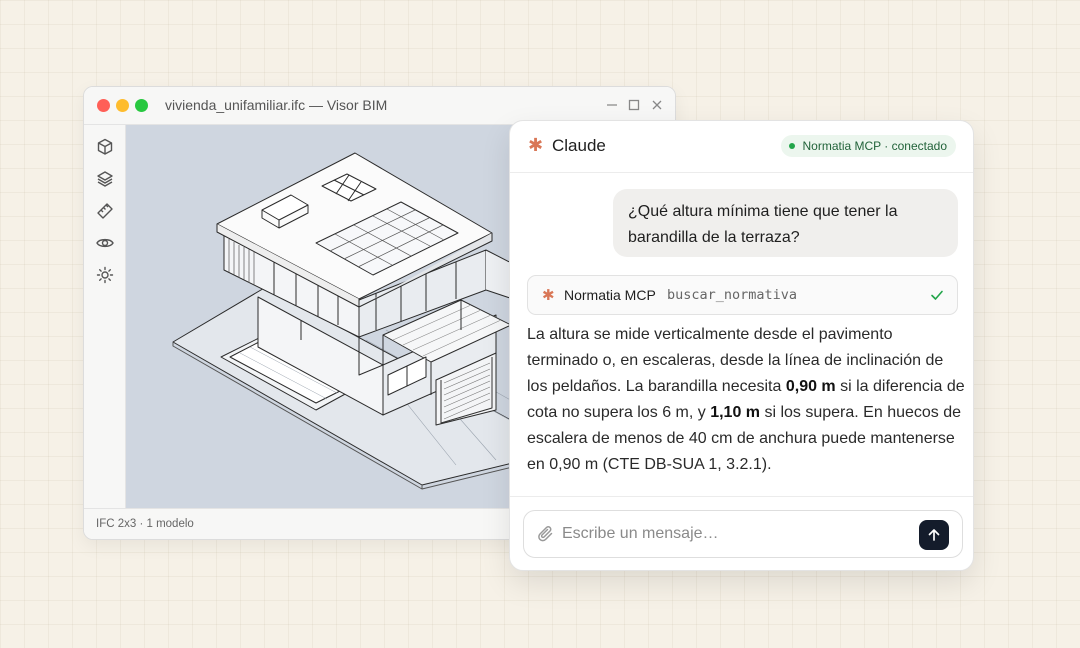 The width and height of the screenshot is (1080, 648). Describe the element at coordinates (122, 105) in the screenshot. I see `minimize-traffic-light` at that location.